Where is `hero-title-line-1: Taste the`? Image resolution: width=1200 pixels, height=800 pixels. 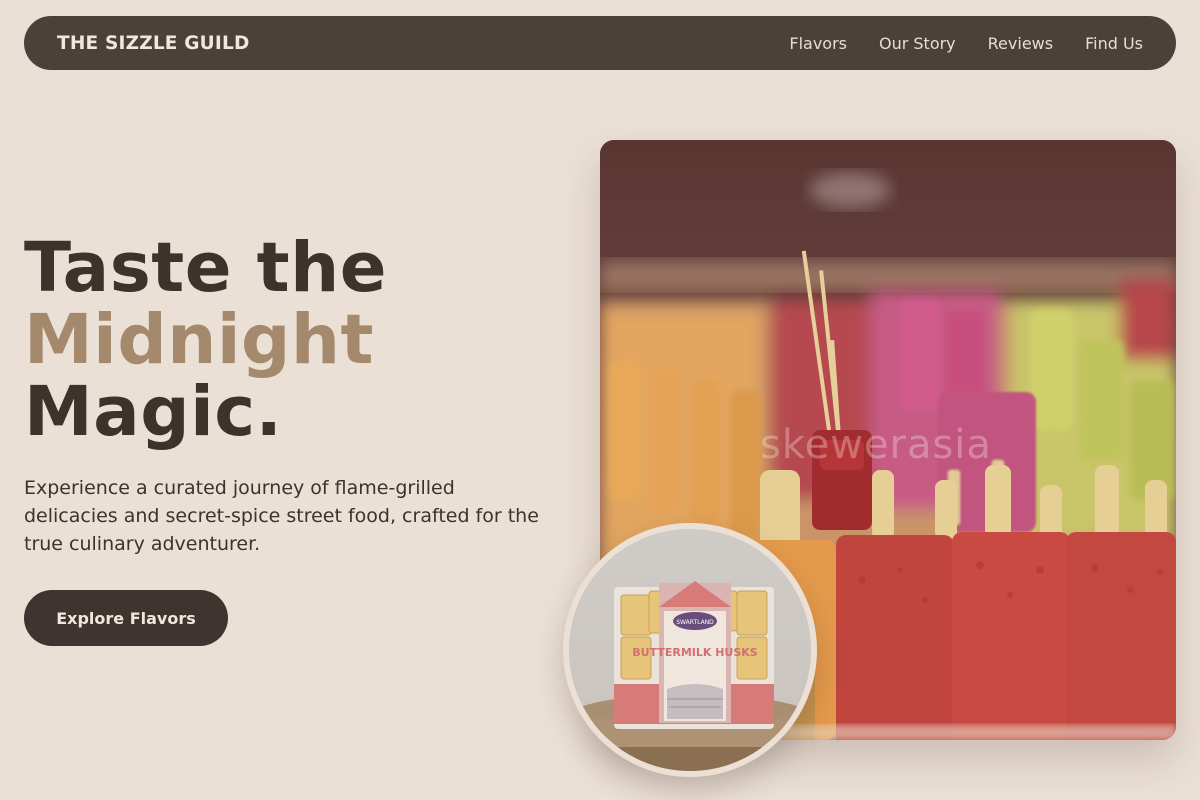 hero-title-line-1: Taste the is located at coordinates (206, 268).